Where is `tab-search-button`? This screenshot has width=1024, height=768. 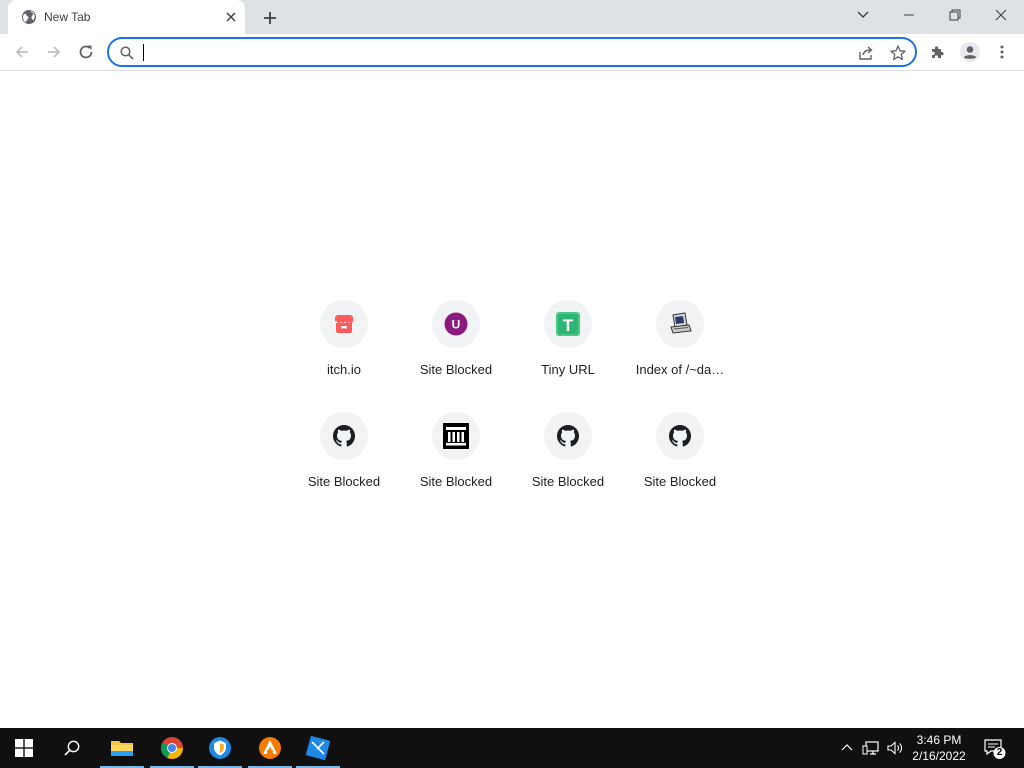
tab-search-button is located at coordinates (863, 15).